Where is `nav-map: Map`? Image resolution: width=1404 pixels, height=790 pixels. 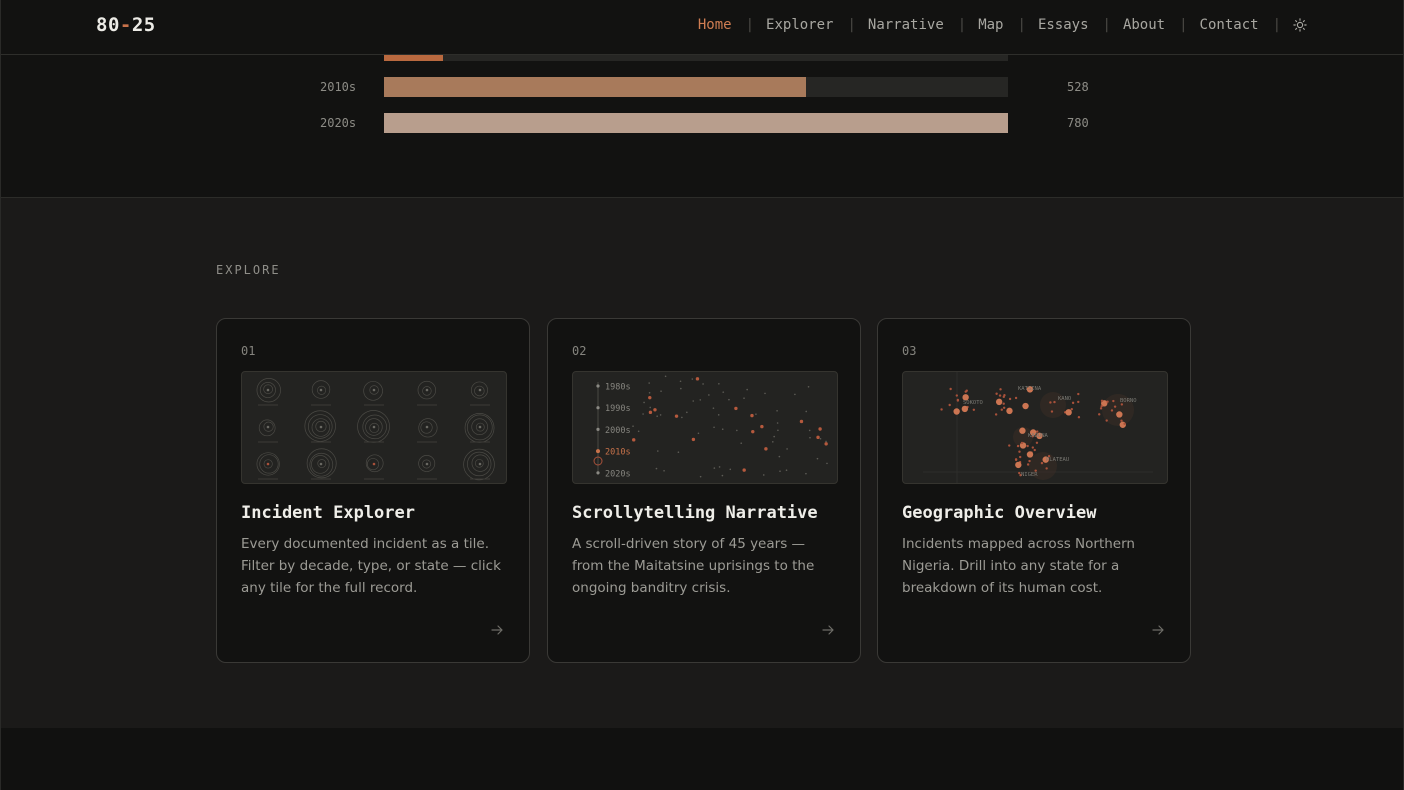
nav-map: Map is located at coordinates (990, 25).